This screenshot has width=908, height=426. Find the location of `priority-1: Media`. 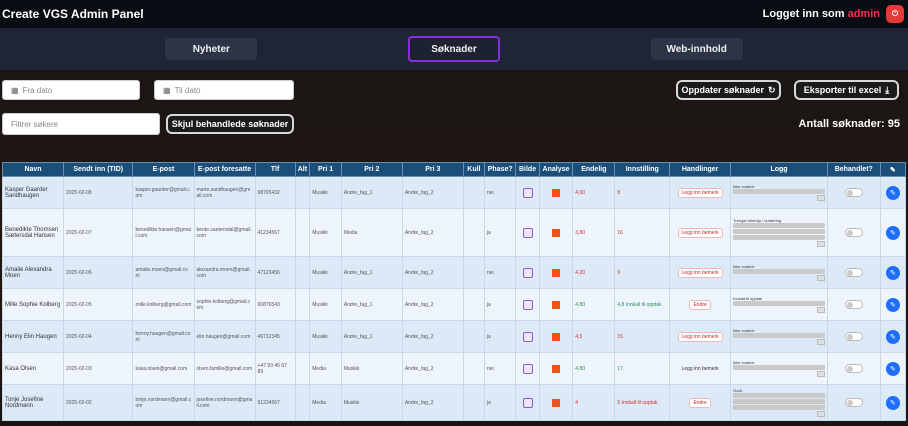

priority-1: Media is located at coordinates (325, 402).